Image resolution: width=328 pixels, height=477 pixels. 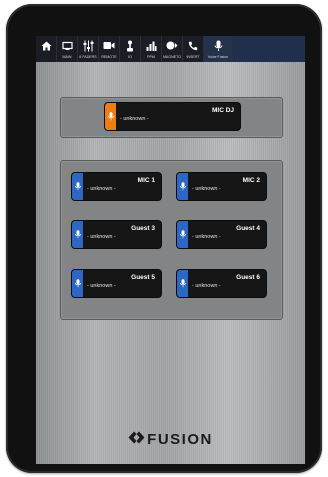 I want to click on mic-channel-5: Guest 5 - unknown -, so click(x=116, y=283).